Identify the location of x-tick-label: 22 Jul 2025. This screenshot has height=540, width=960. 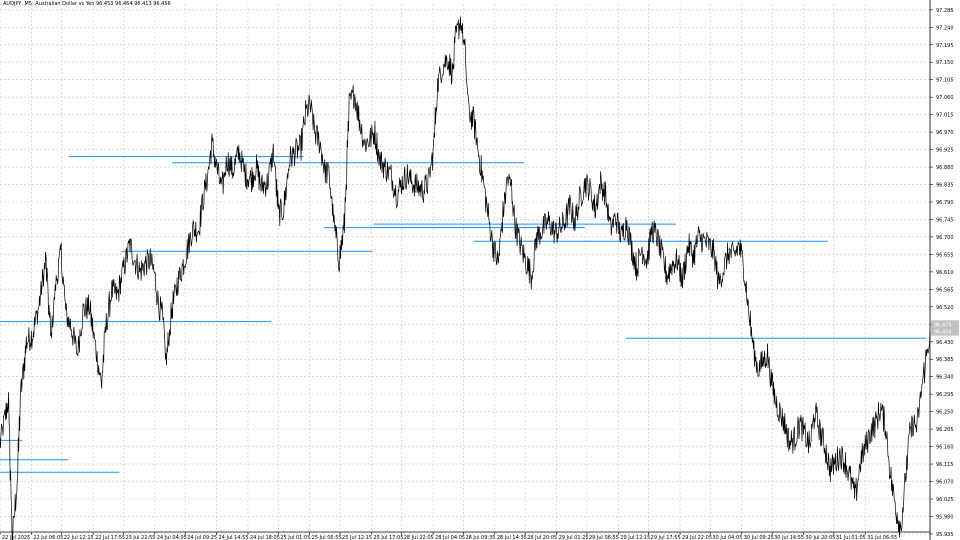
(16, 537).